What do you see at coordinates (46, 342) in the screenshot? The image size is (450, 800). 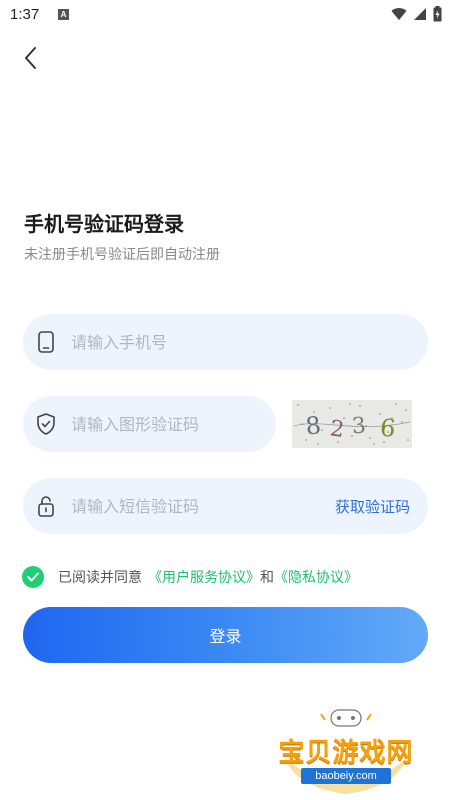 I see `mobile-phone-icon` at bounding box center [46, 342].